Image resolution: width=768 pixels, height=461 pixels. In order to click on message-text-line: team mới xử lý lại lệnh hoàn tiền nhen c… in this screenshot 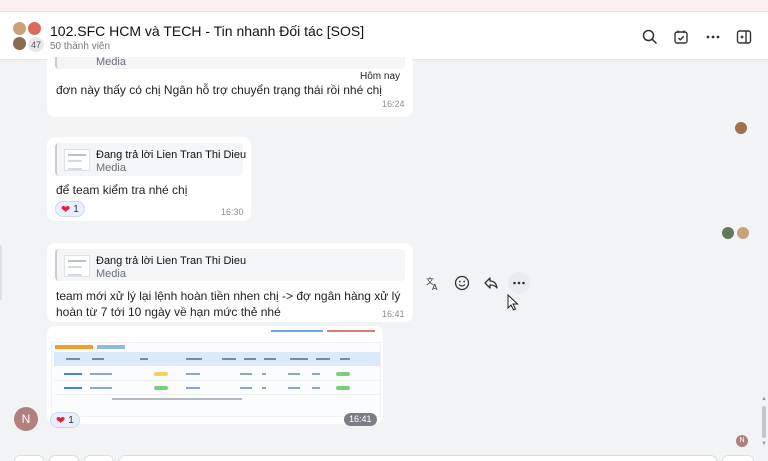, I will do `click(228, 296)`.